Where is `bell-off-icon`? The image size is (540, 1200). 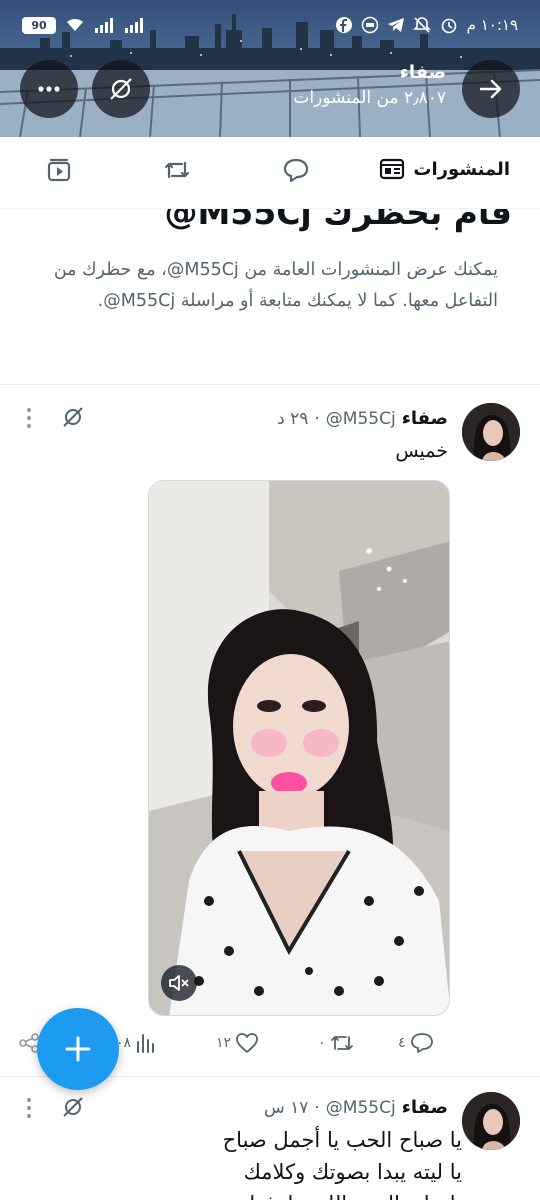 bell-off-icon is located at coordinates (421, 25).